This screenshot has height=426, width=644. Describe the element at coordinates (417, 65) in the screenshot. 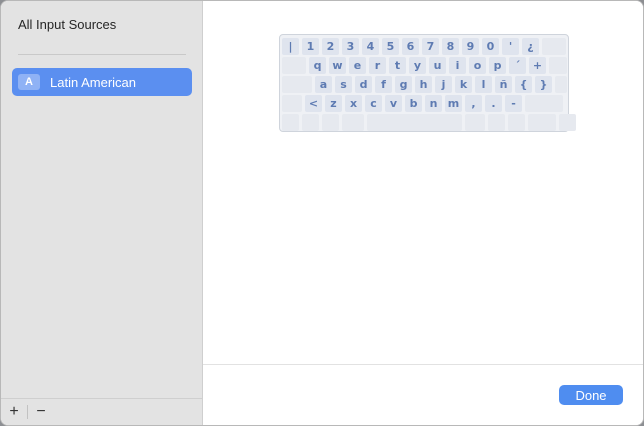

I see `keyboard-key: y` at that location.